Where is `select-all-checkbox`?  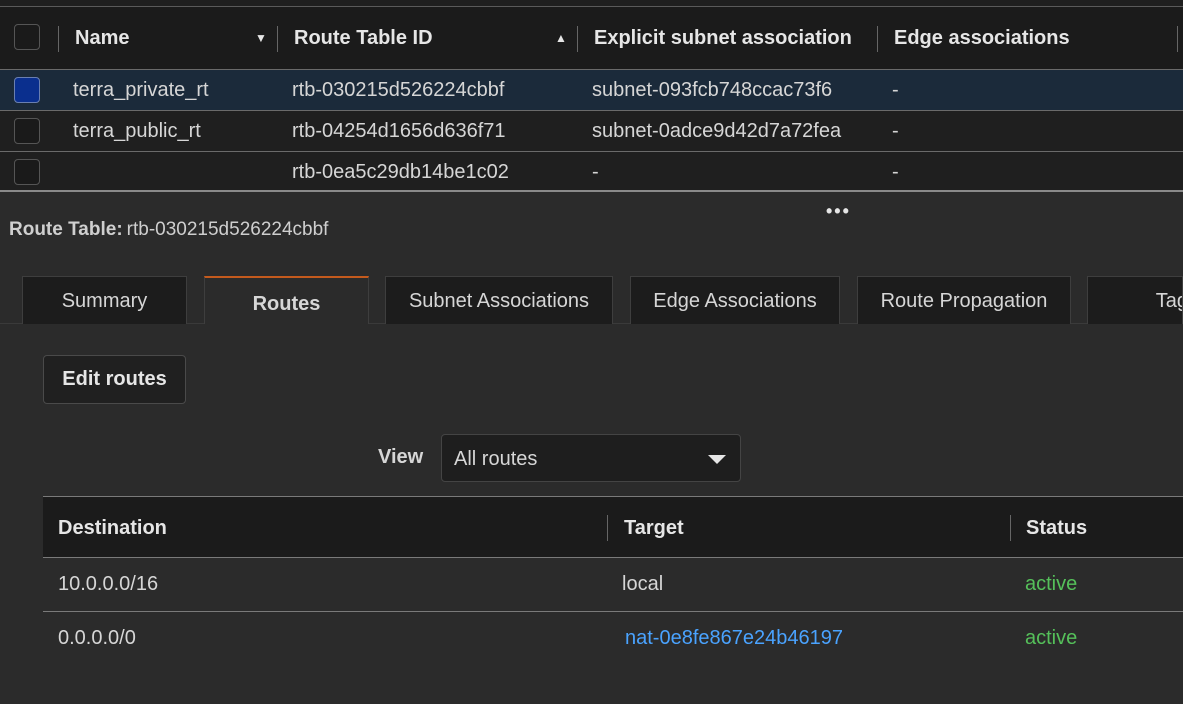 select-all-checkbox is located at coordinates (27, 37).